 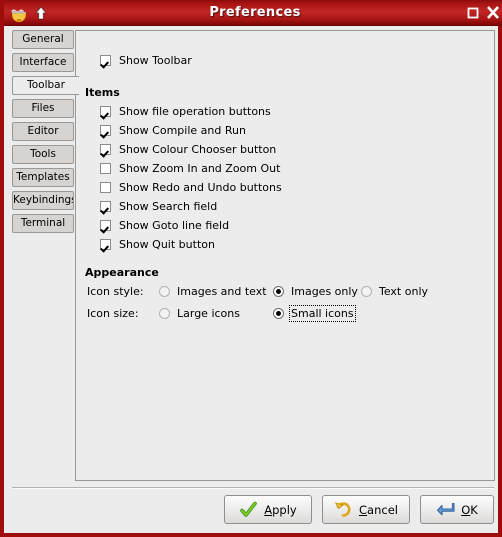 I want to click on ok-button: OK, so click(x=457, y=509).